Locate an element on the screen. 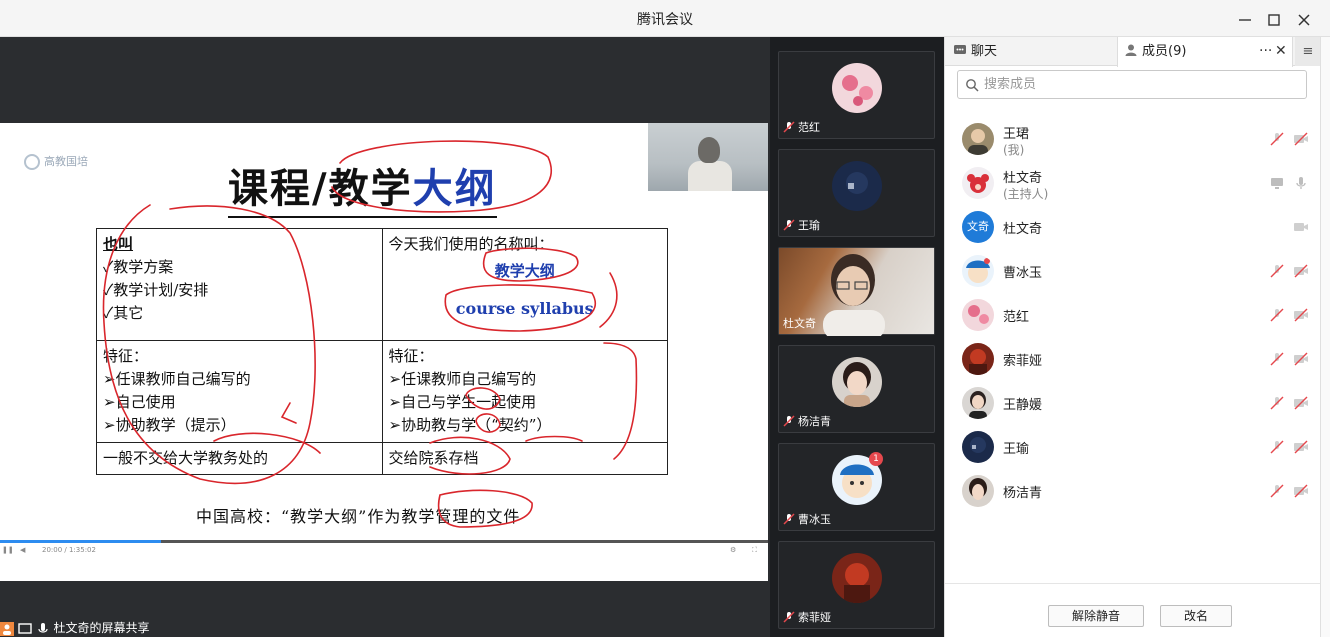  close-icon is located at coordinates (1304, 20).